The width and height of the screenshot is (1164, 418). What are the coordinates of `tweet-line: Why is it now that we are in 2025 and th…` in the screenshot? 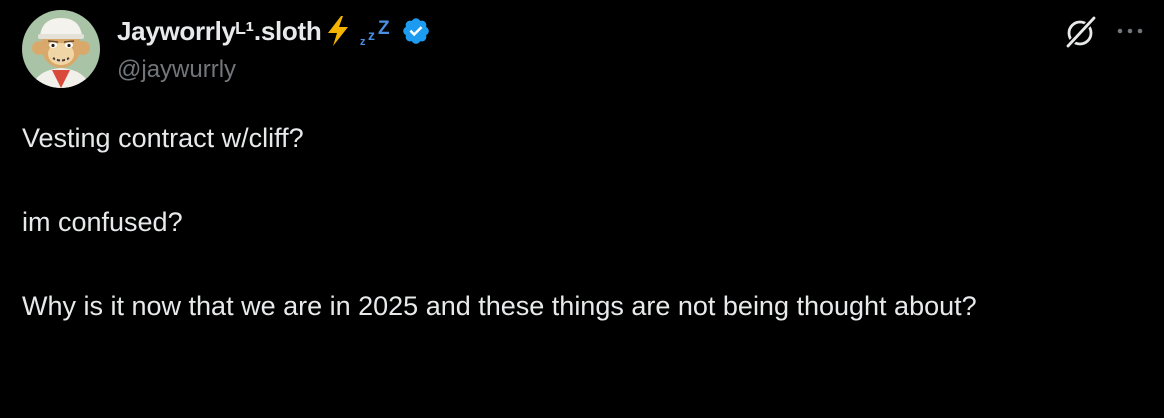 It's located at (499, 306).